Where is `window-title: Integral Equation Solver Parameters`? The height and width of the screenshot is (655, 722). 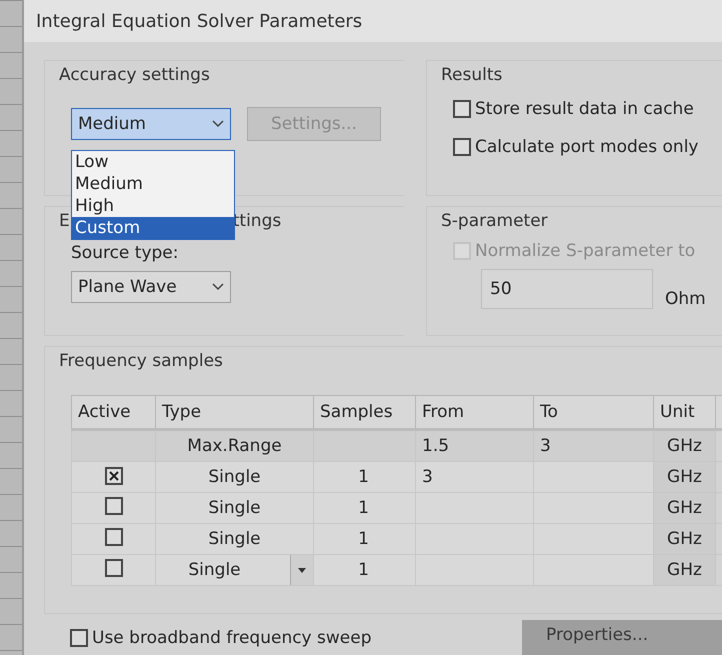 window-title: Integral Equation Solver Parameters is located at coordinates (199, 21).